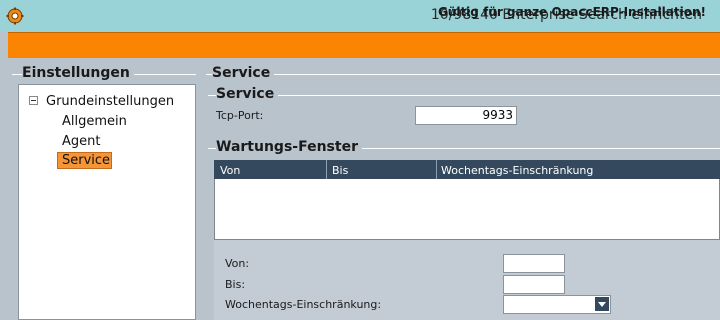 The image size is (720, 320). Describe the element at coordinates (247, 94) in the screenshot. I see `service-group-title: Service` at that location.